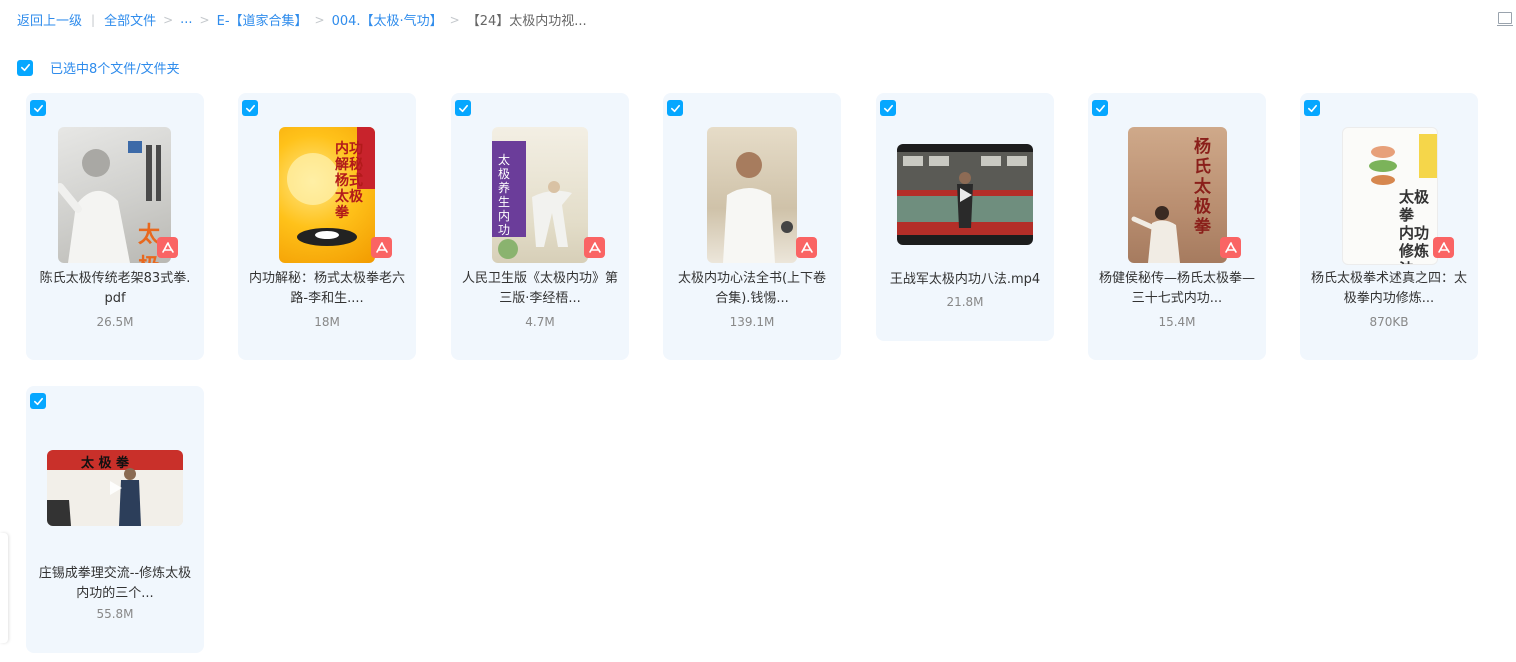 The height and width of the screenshot is (662, 1516). I want to click on breadcrumb-all-files: 全部文件, so click(130, 19).